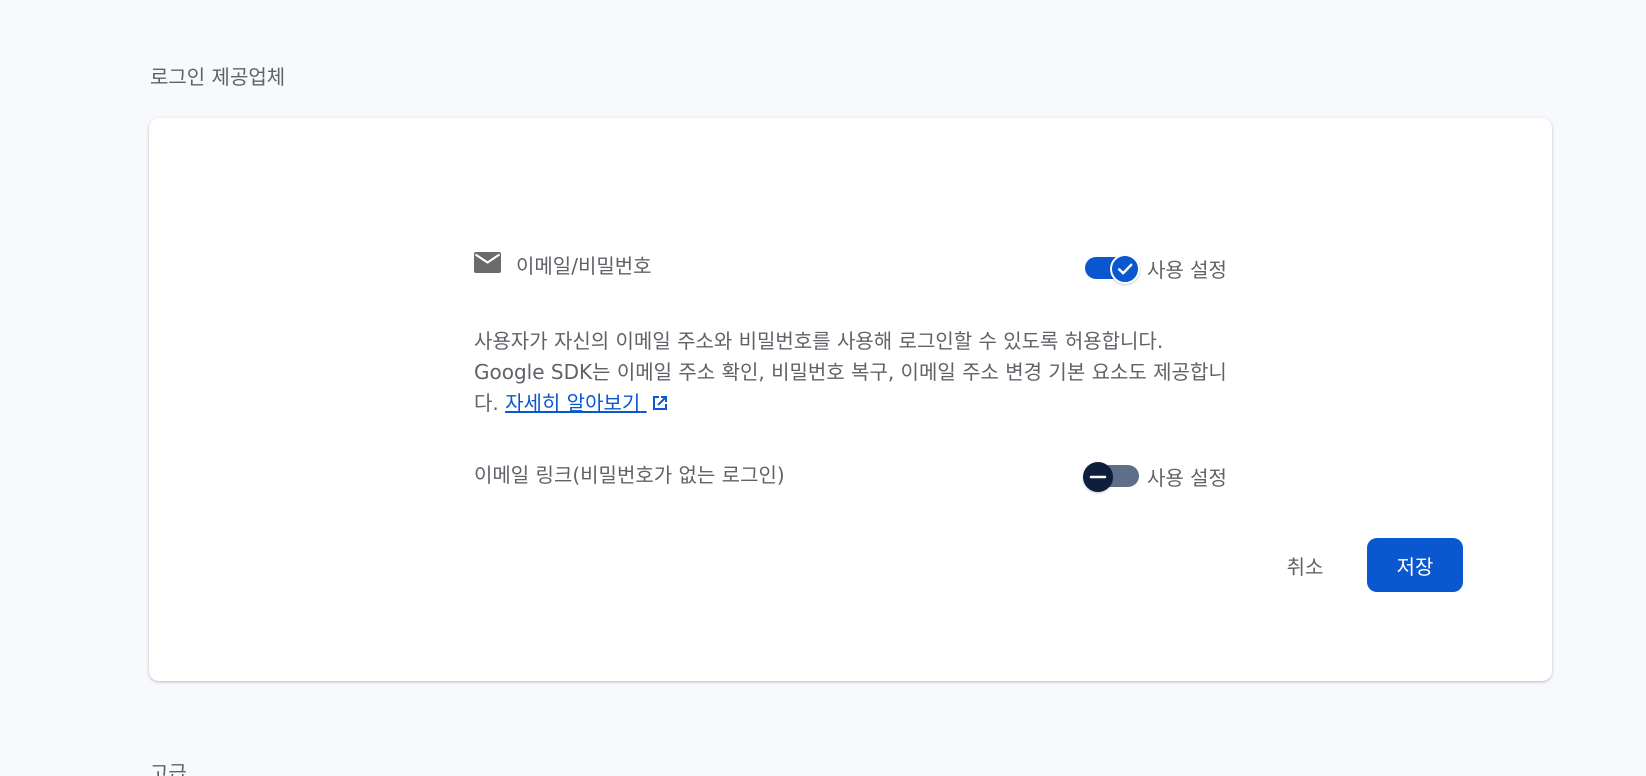 The height and width of the screenshot is (776, 1646). Describe the element at coordinates (1187, 270) in the screenshot. I see `email-password-toggle-label: 사용 설정` at that location.